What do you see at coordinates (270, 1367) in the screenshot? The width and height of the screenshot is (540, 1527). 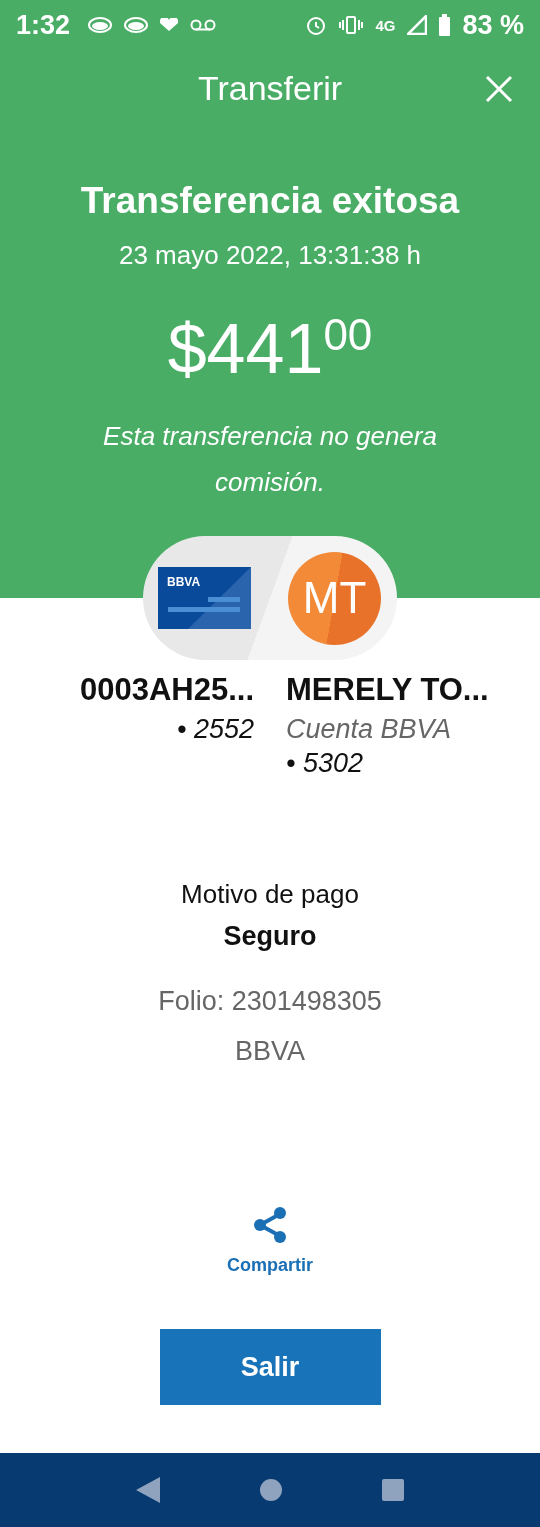 I see `exit-button: Salir` at bounding box center [270, 1367].